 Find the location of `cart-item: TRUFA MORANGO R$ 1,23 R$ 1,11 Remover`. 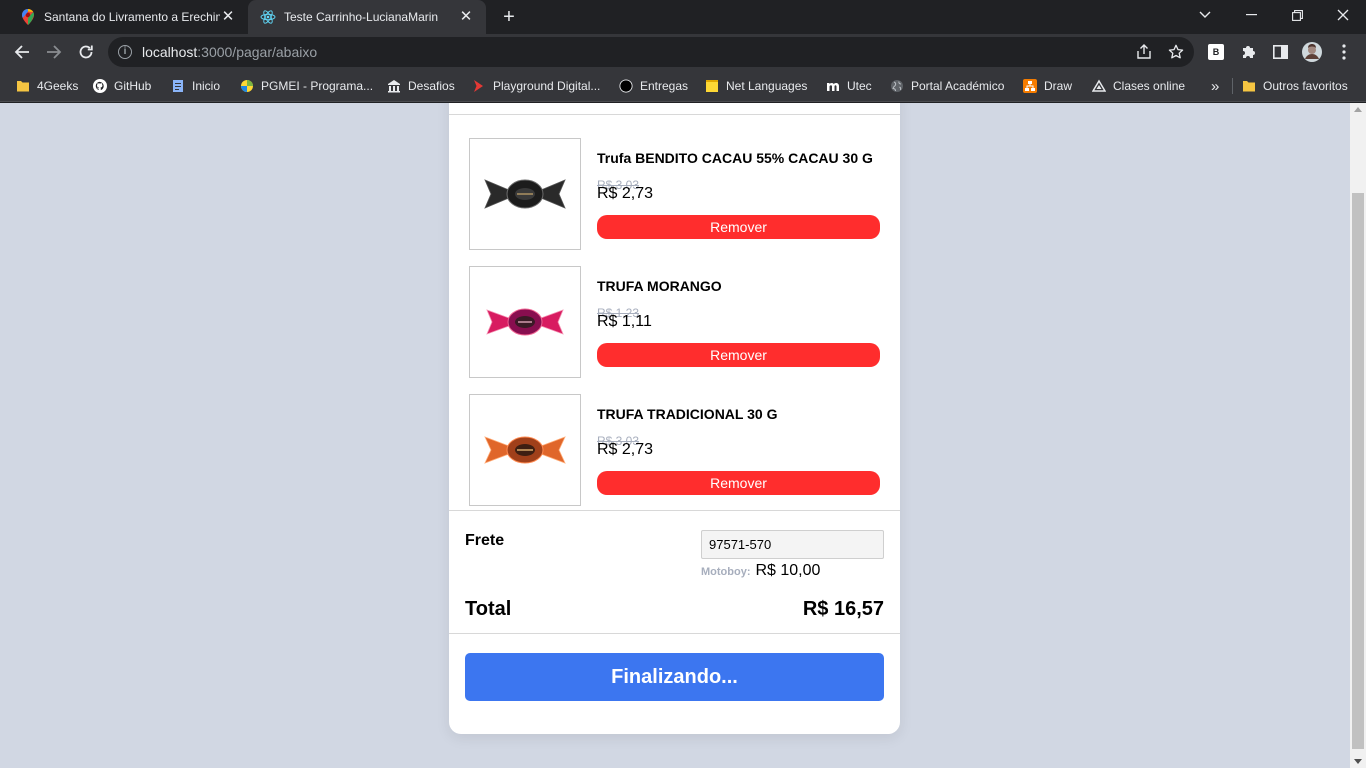

cart-item: TRUFA MORANGO R$ 1,23 R$ 1,11 Remover is located at coordinates (676, 322).